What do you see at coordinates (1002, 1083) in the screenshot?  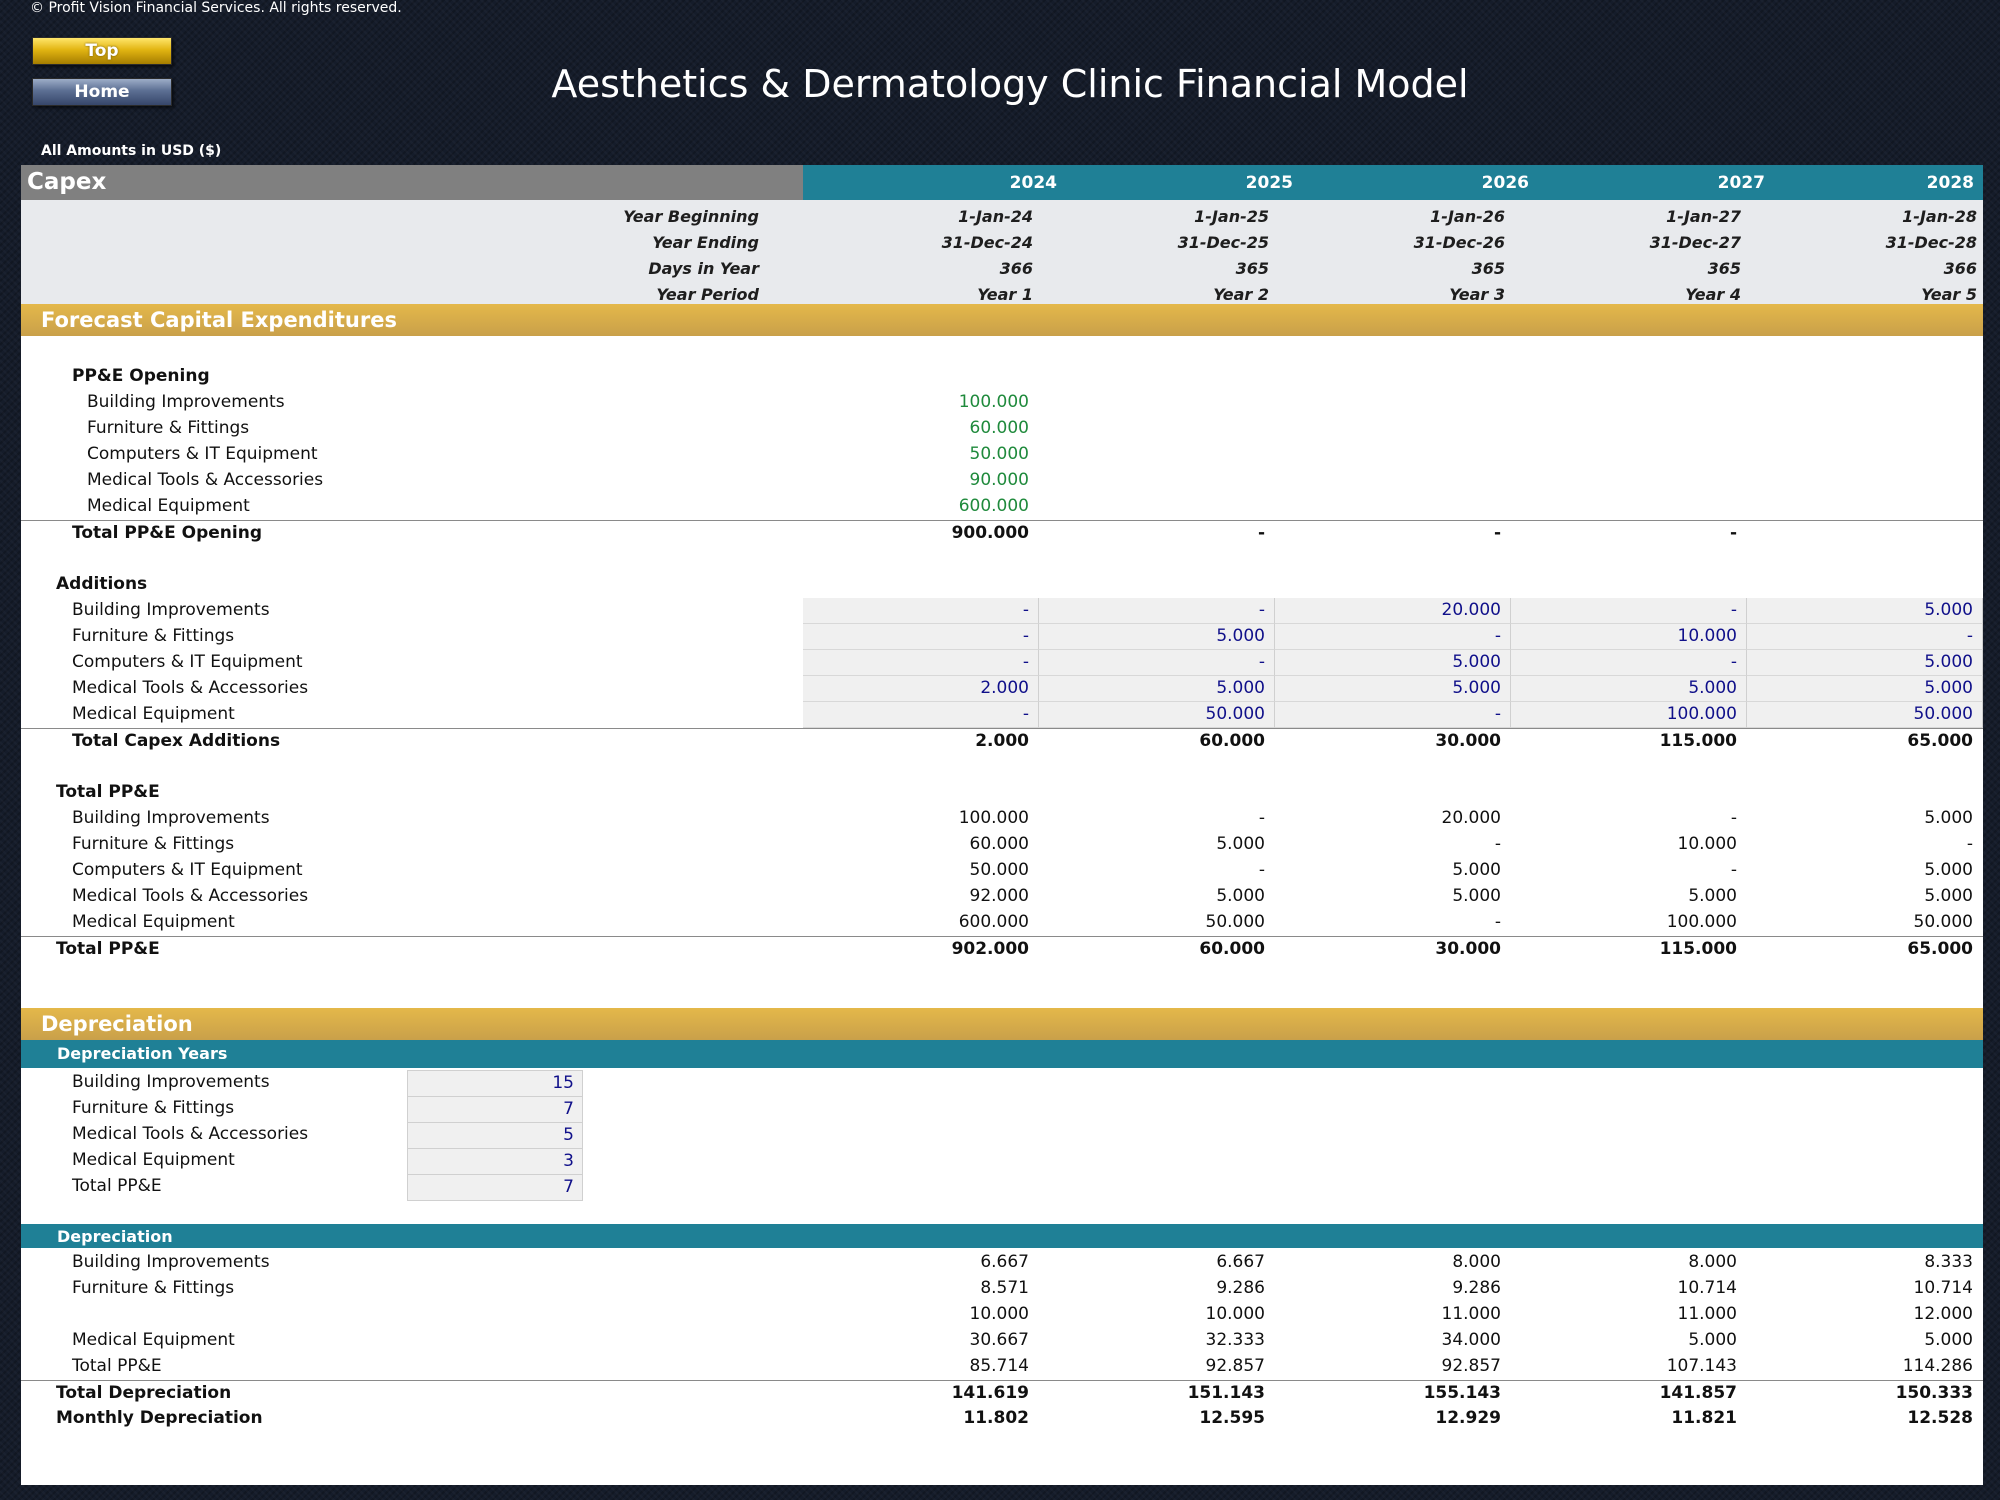 I see `table-row: Building Improvements 15` at bounding box center [1002, 1083].